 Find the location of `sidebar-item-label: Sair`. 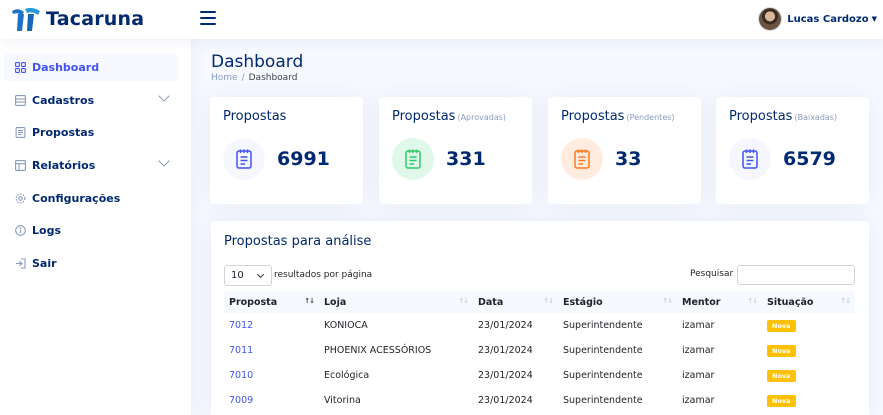

sidebar-item-label: Sair is located at coordinates (44, 263).